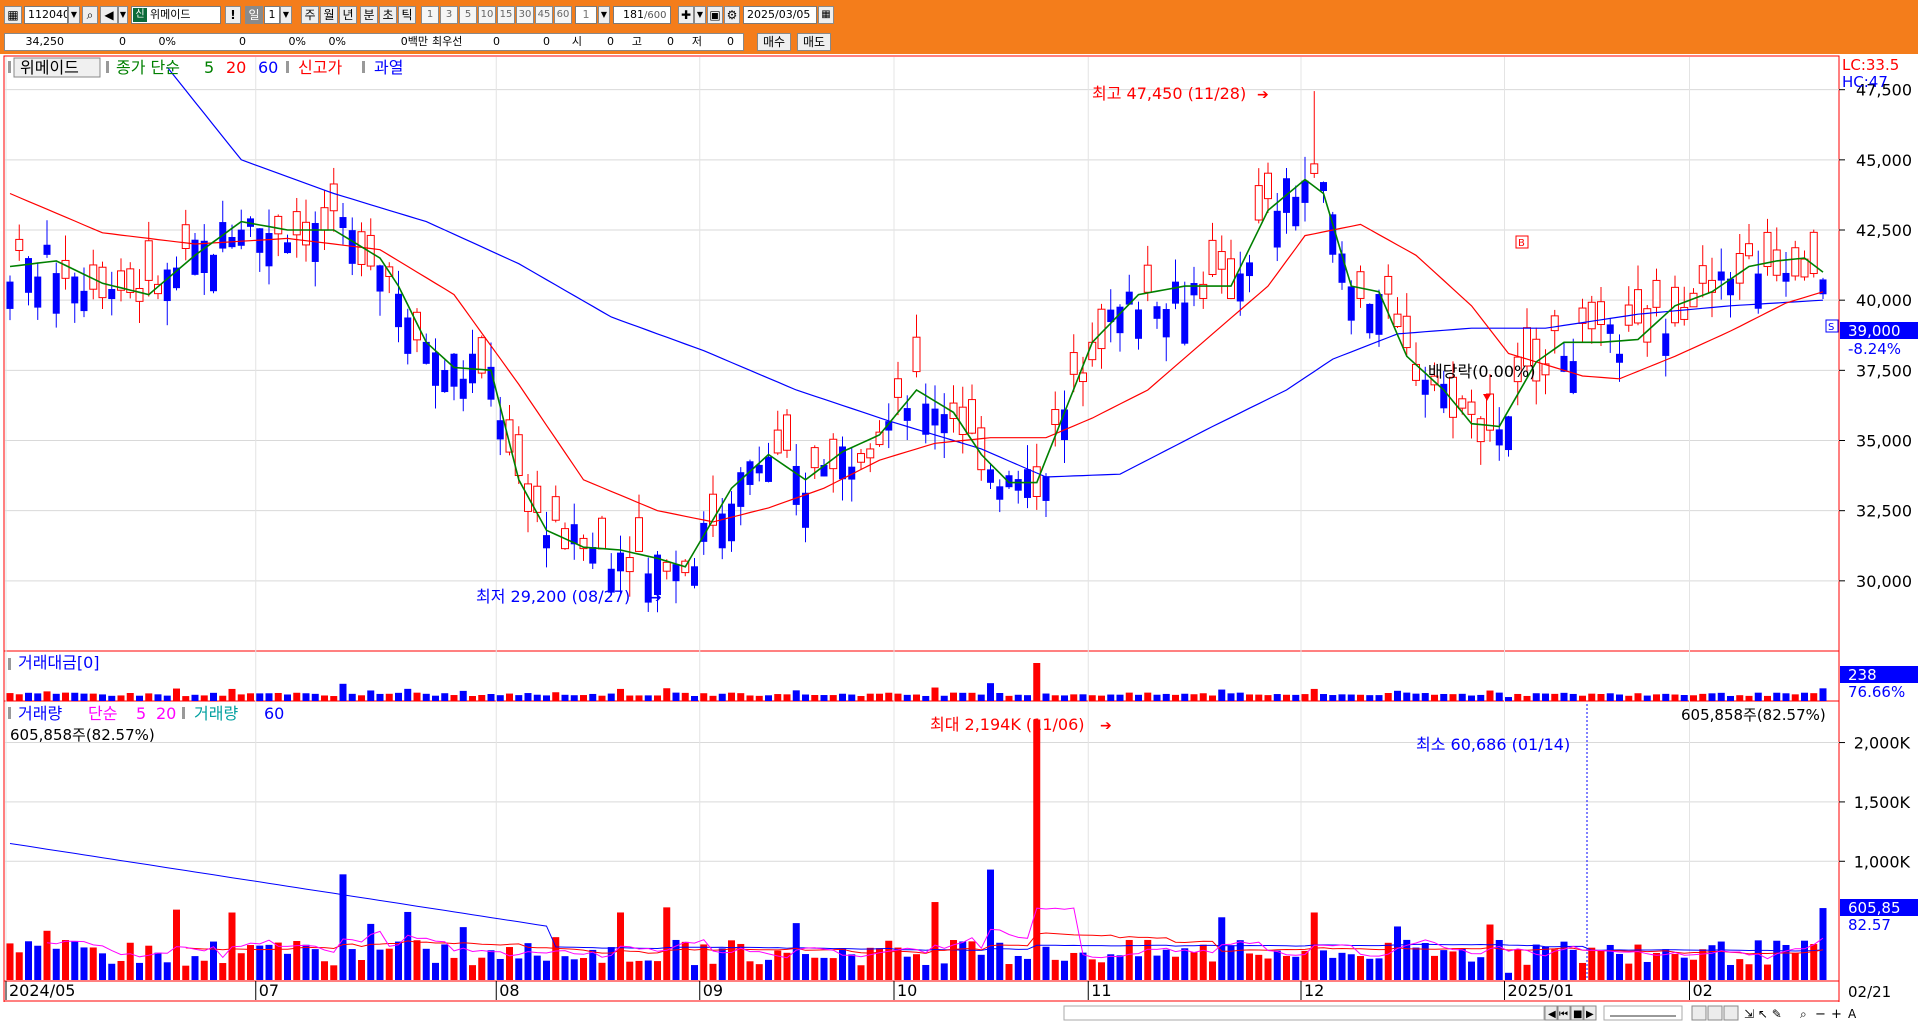  I want to click on gear-icon: ⚙, so click(732, 15).